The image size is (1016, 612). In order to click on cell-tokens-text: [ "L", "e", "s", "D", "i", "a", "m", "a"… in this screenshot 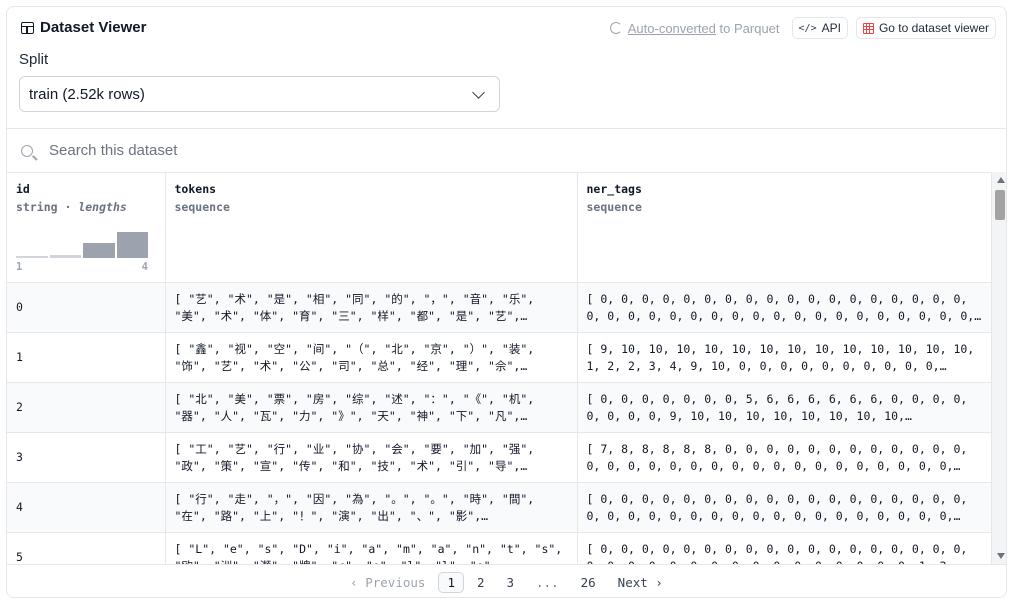, I will do `click(368, 553)`.